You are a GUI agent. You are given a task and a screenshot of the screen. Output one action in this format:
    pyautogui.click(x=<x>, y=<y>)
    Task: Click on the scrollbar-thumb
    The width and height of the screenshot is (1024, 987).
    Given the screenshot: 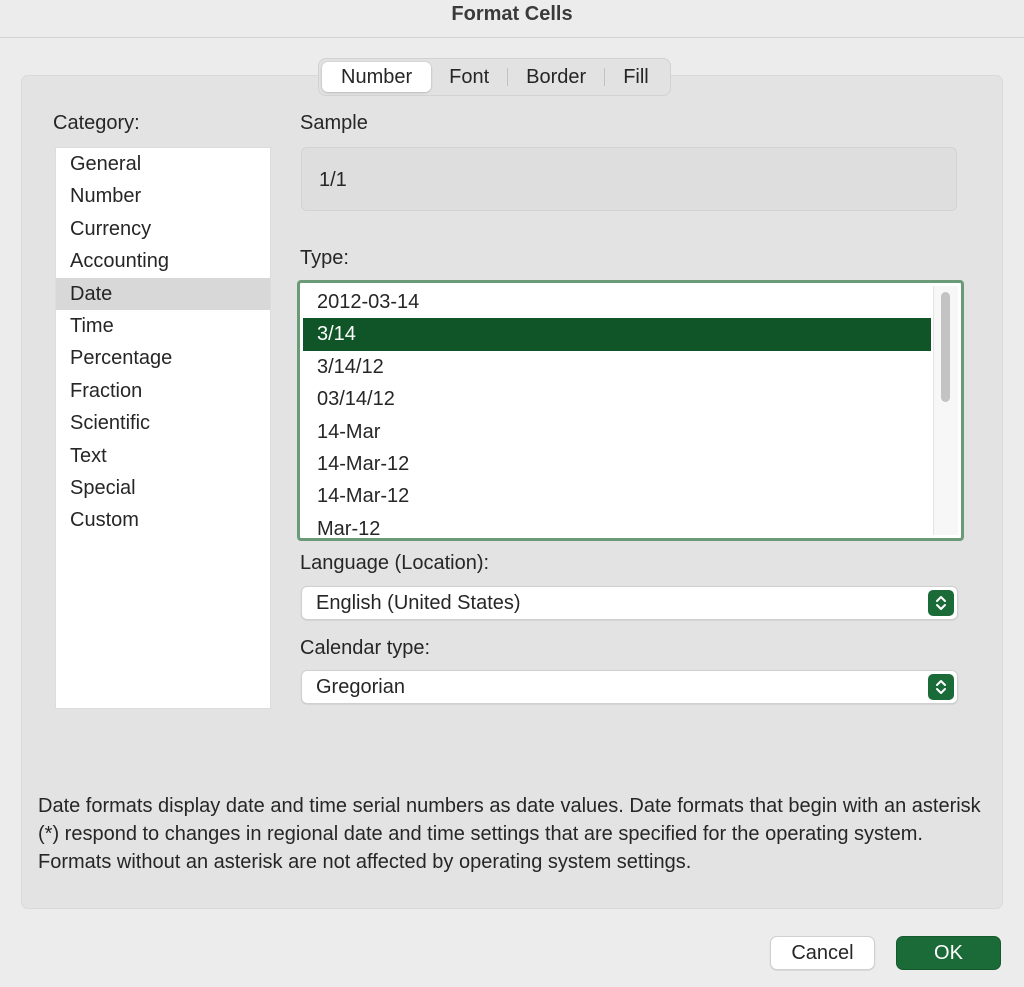 What is the action you would take?
    pyautogui.click(x=945, y=347)
    